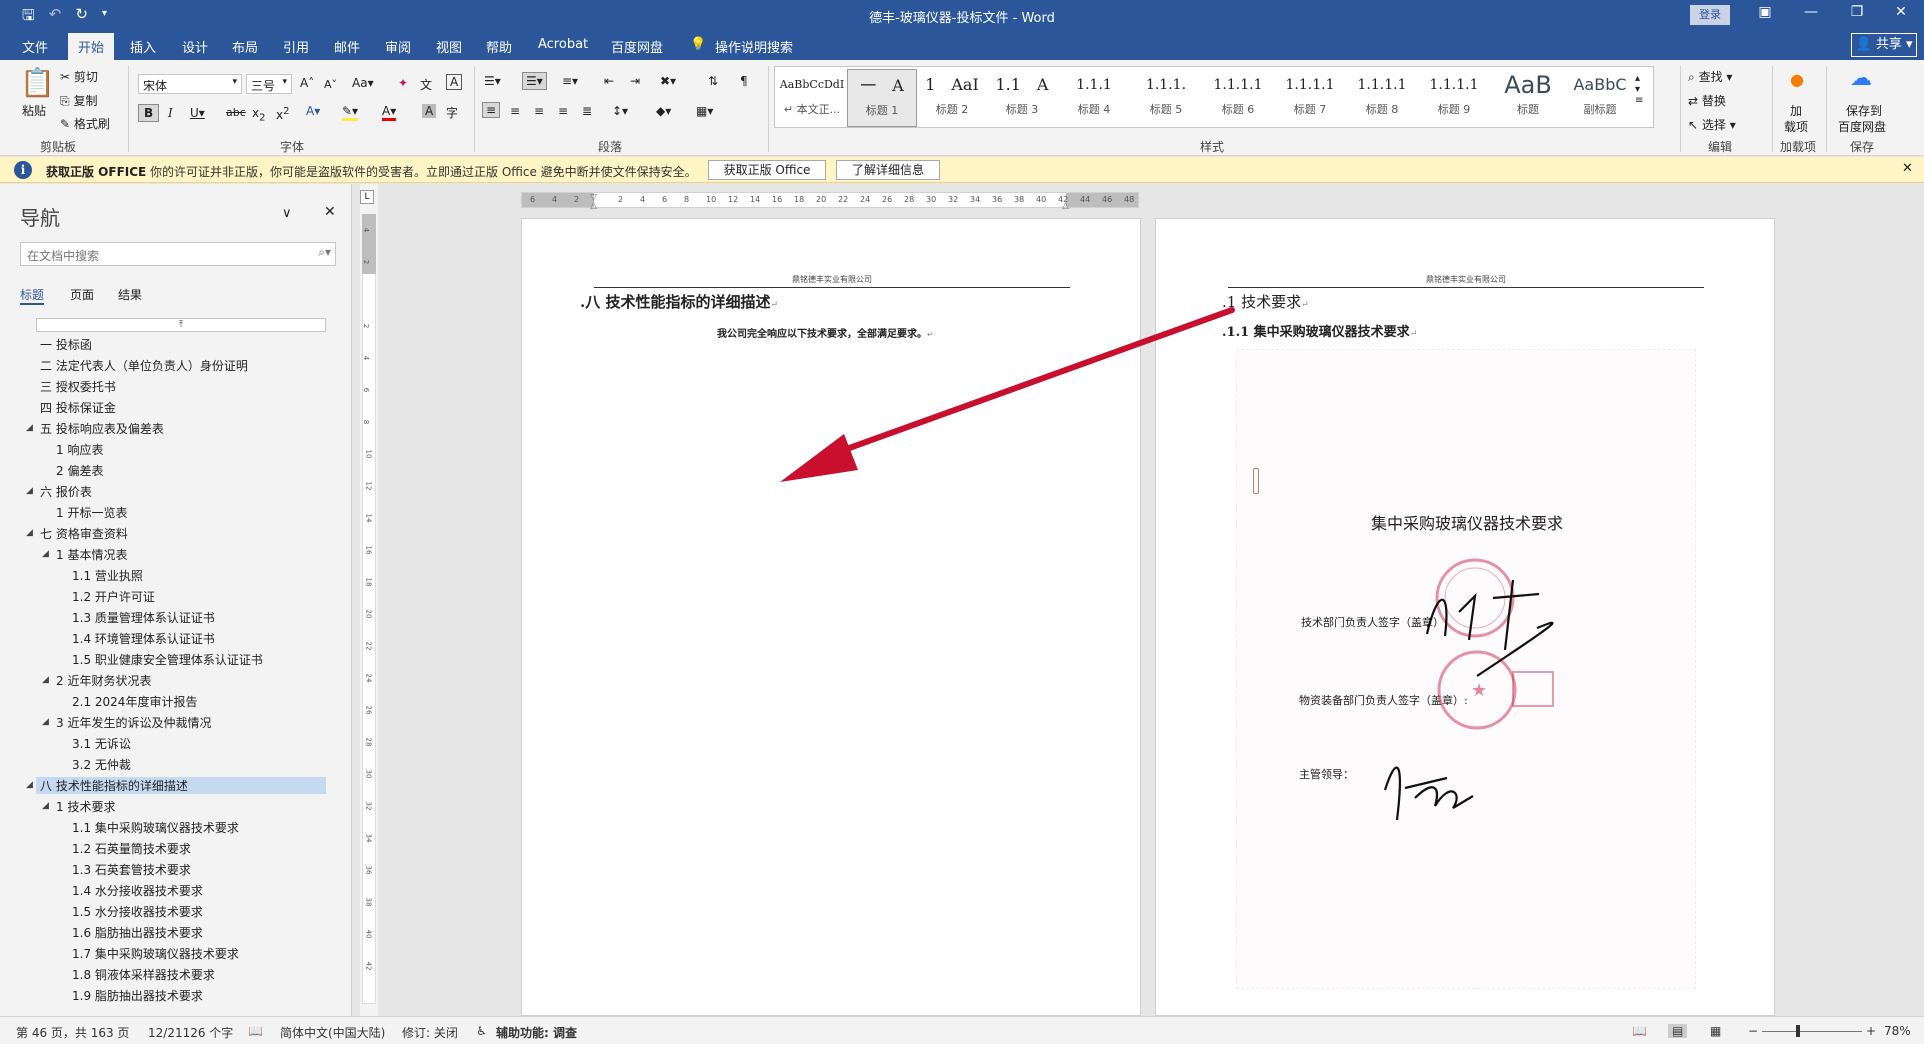 Image resolution: width=1924 pixels, height=1044 pixels. Describe the element at coordinates (882, 98) in the screenshot. I see `style-item: 一 A 标题 1` at that location.